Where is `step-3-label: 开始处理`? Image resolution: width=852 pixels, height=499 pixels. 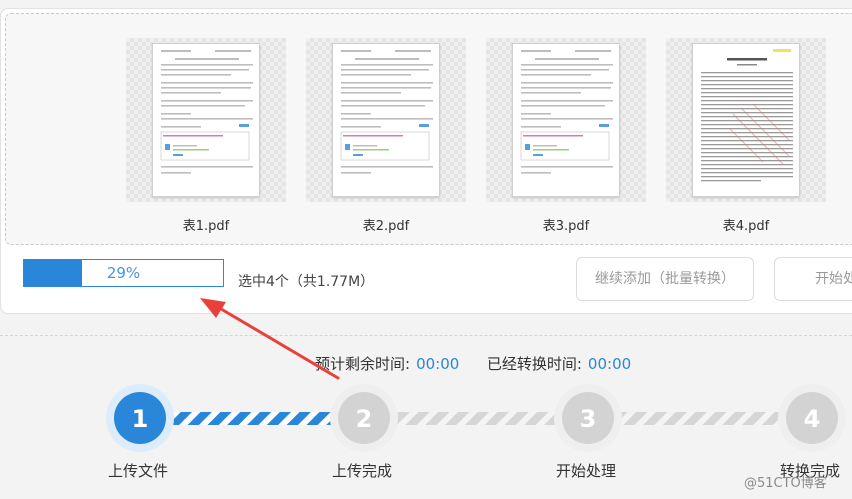
step-3-label: 开始处理 is located at coordinates (586, 471).